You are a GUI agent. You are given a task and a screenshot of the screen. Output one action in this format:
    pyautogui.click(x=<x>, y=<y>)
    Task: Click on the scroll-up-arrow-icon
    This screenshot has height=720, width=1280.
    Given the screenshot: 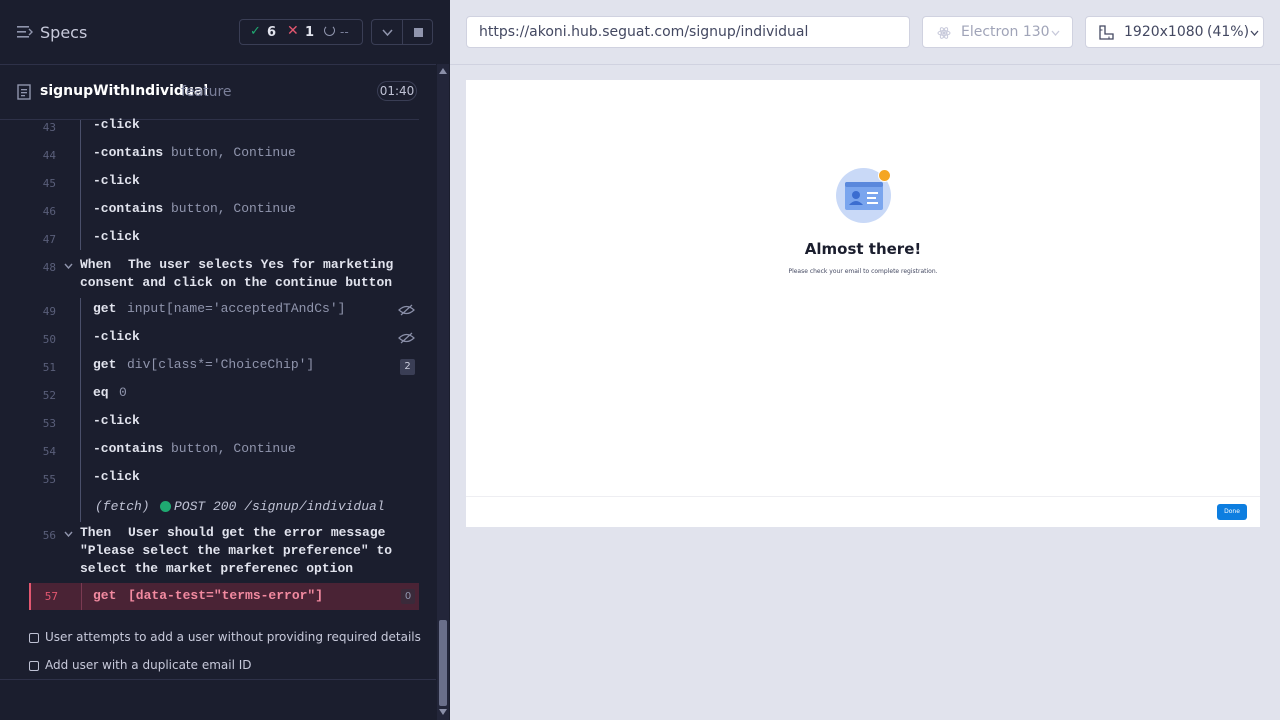 What is the action you would take?
    pyautogui.click(x=443, y=71)
    